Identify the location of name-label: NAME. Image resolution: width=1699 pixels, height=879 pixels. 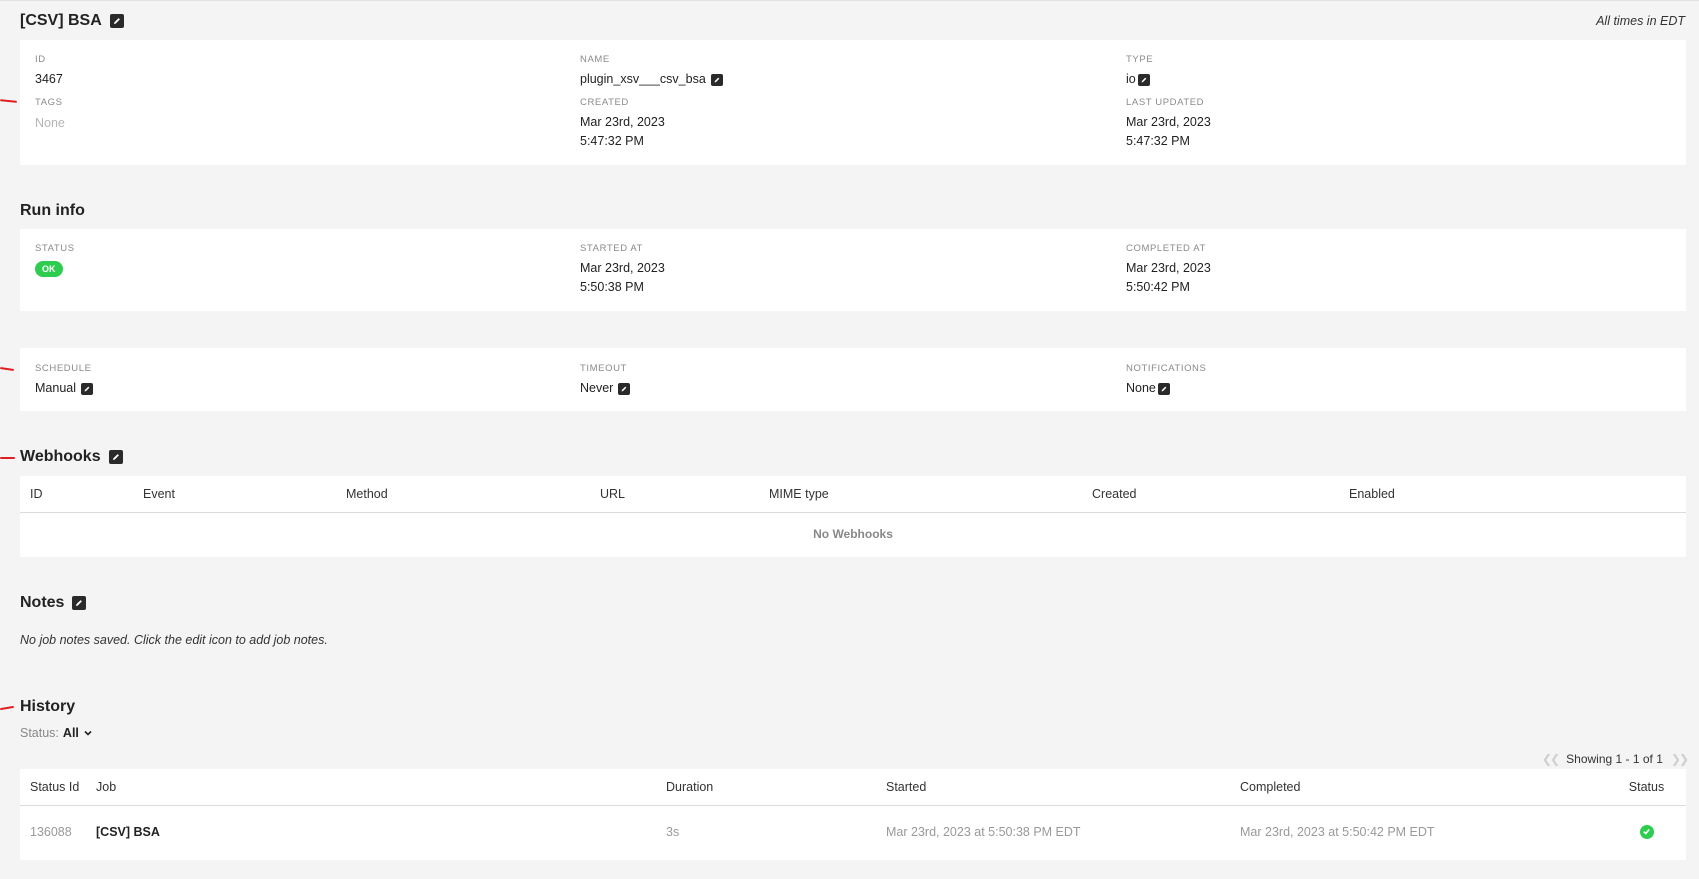
(595, 59).